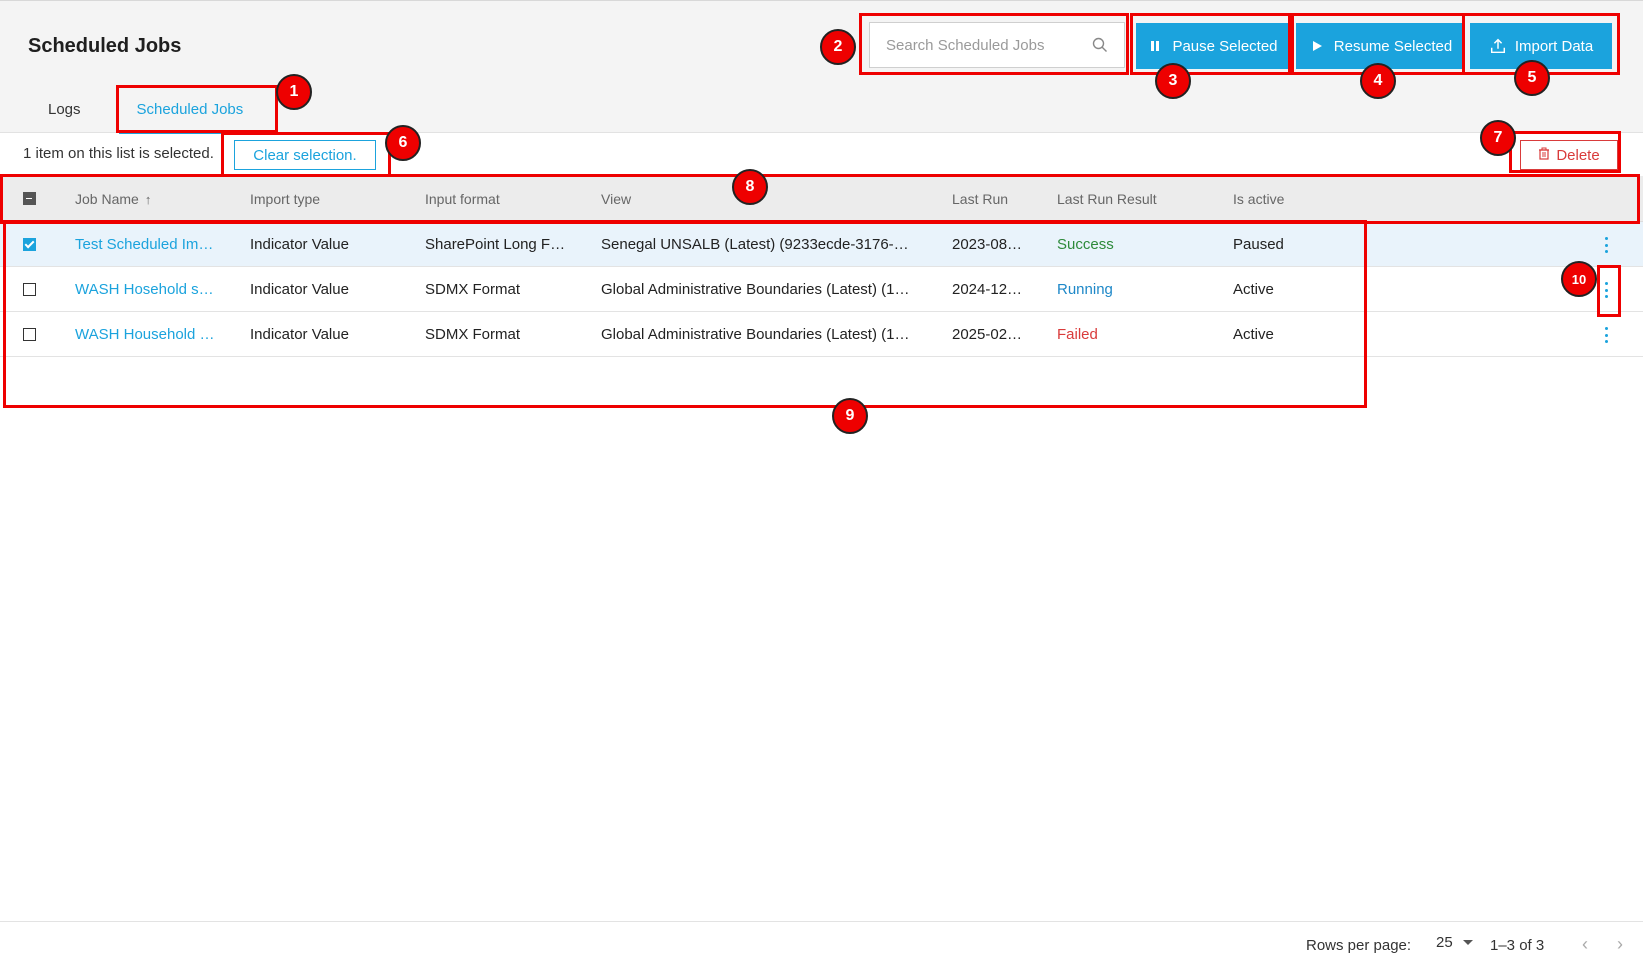 This screenshot has width=1643, height=967. What do you see at coordinates (1498, 46) in the screenshot?
I see `upload-icon` at bounding box center [1498, 46].